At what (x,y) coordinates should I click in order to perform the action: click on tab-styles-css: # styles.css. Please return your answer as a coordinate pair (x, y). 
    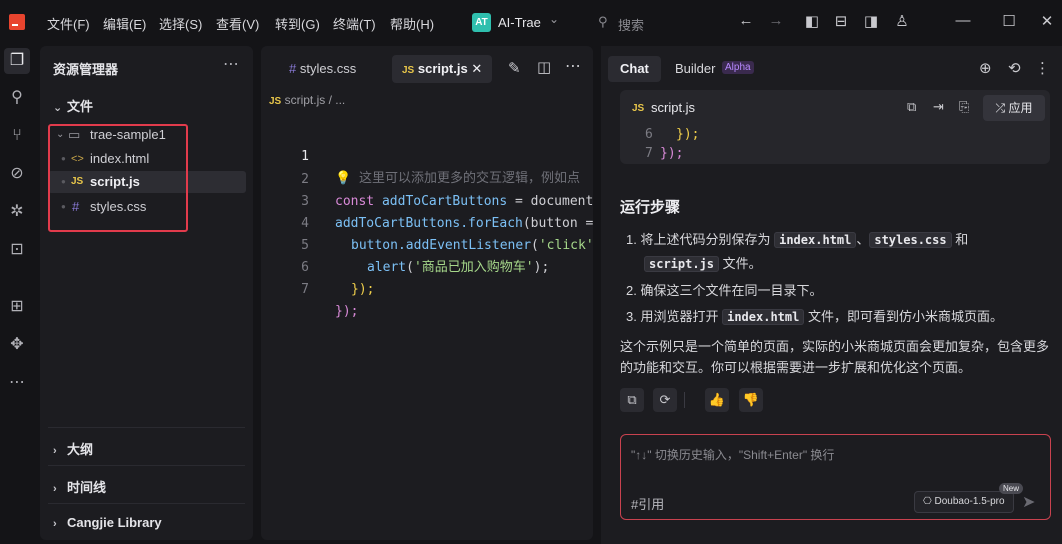
    Looking at the image, I should click on (322, 69).